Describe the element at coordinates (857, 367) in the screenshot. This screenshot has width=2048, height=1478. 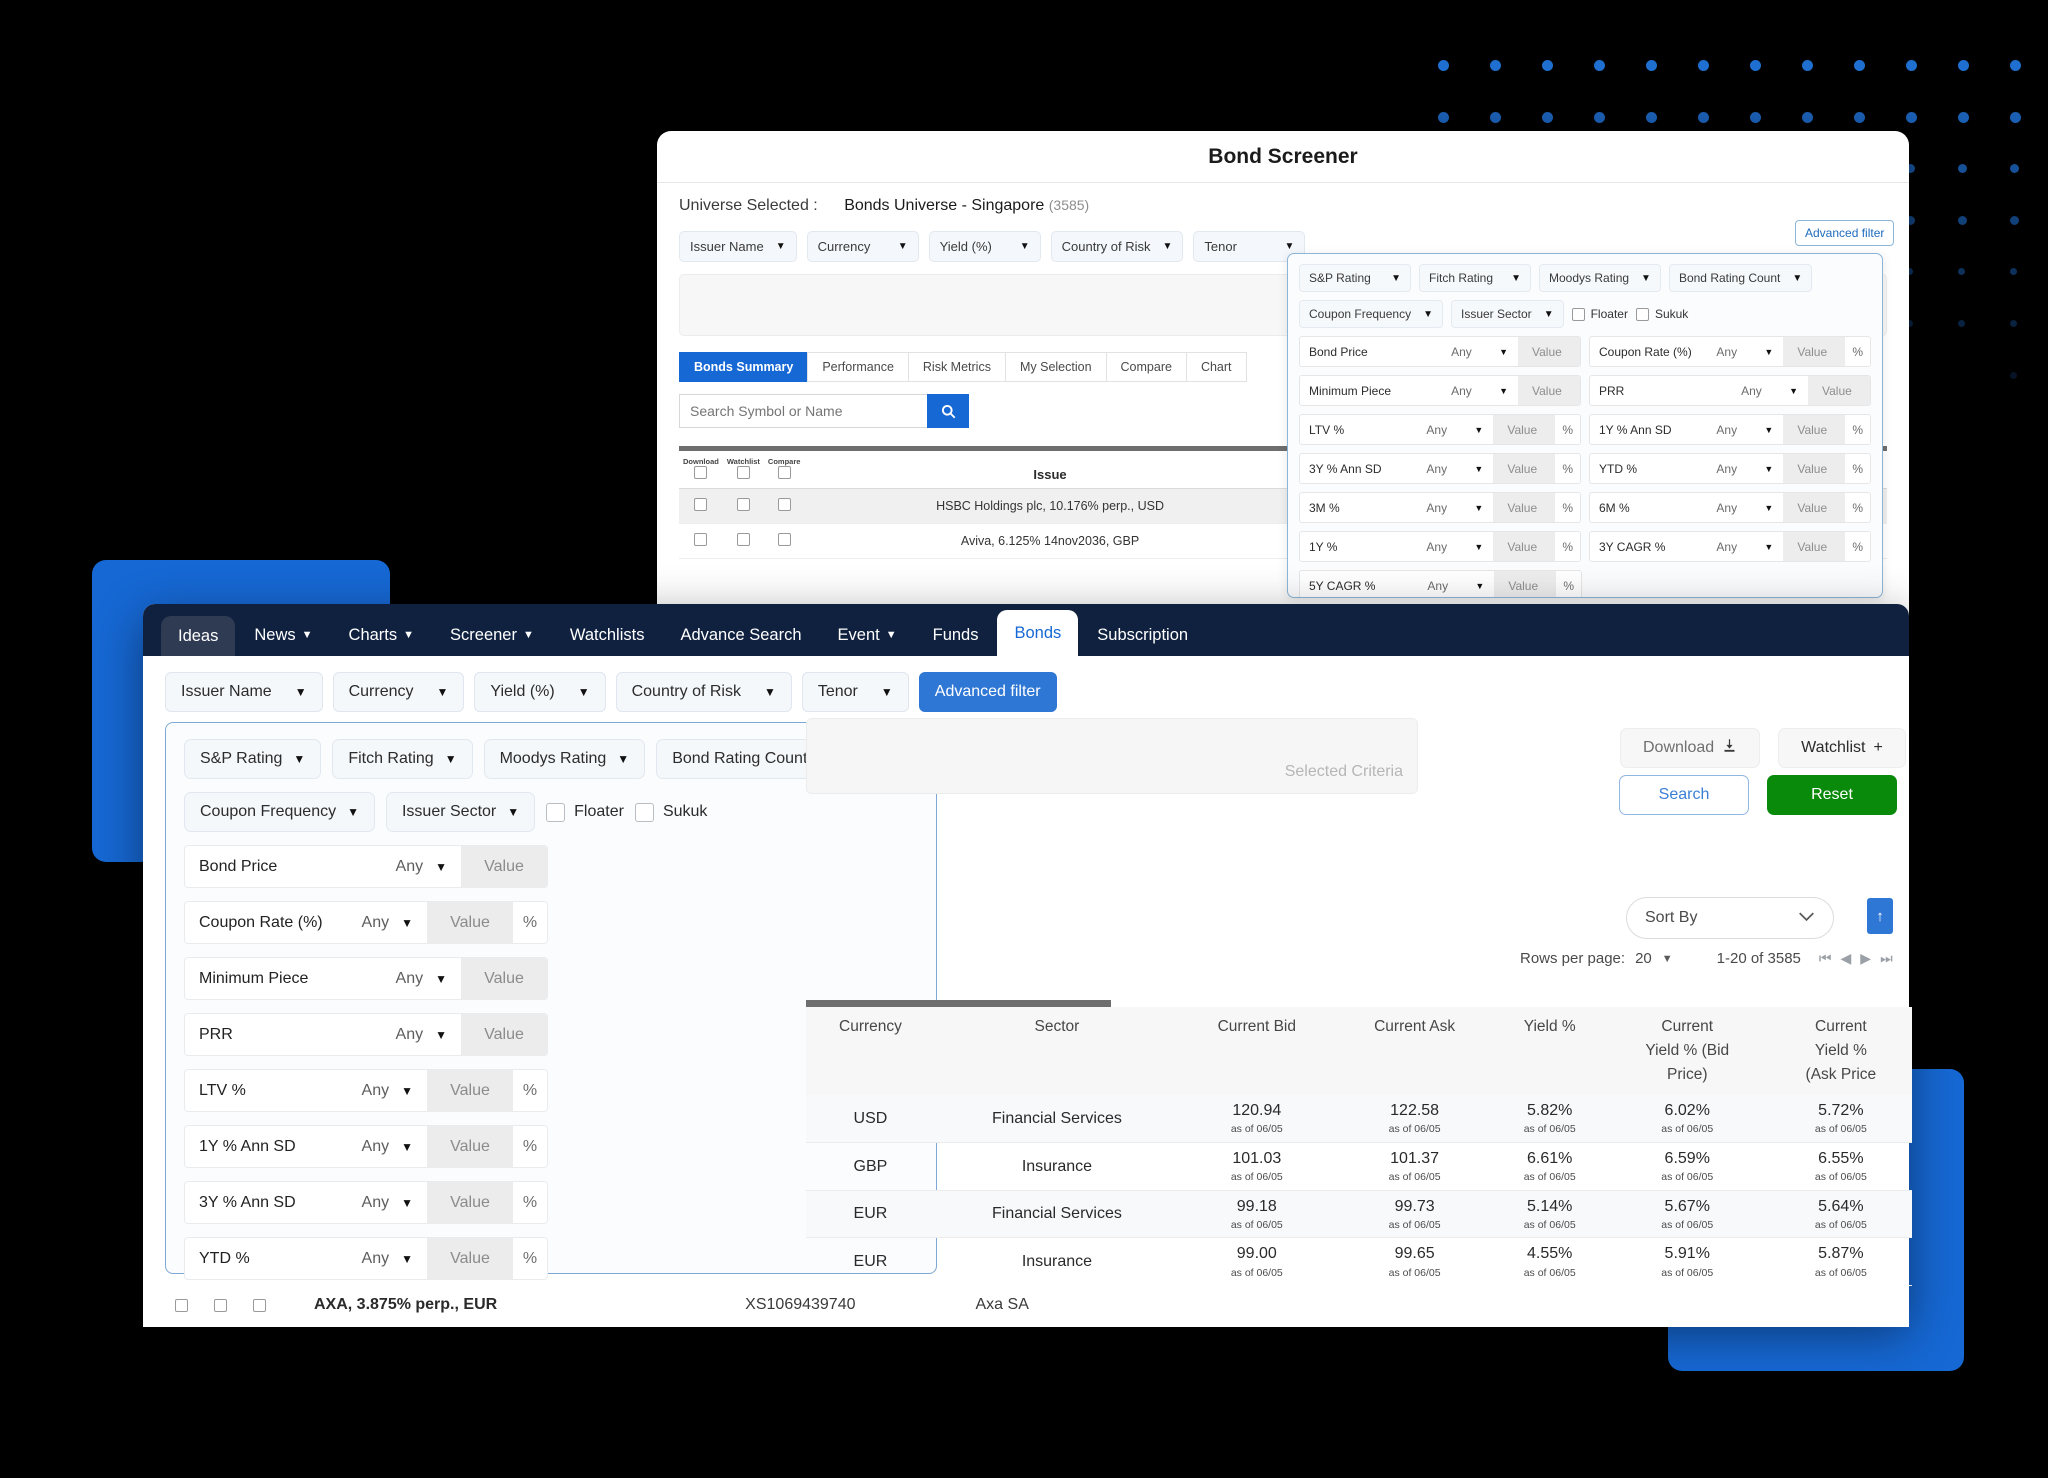
I see `rear-tab-performance: Performance` at that location.